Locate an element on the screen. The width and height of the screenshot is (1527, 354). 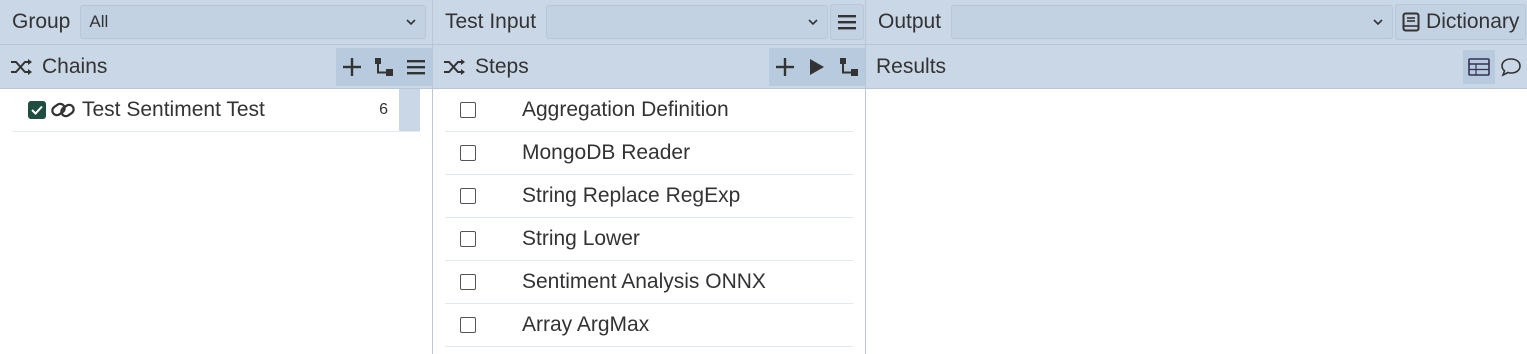
step-item-label: Aggregation Definition is located at coordinates (625, 109).